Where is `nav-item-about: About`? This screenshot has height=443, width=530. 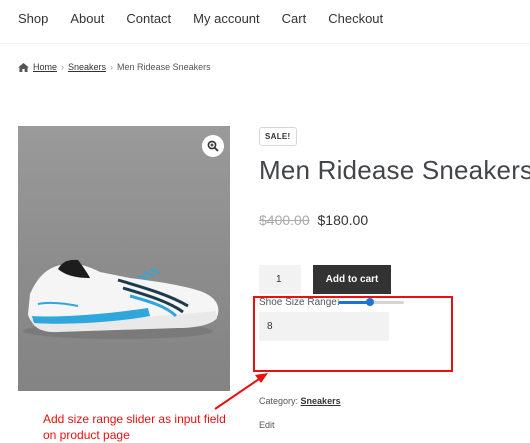 nav-item-about: About is located at coordinates (87, 18).